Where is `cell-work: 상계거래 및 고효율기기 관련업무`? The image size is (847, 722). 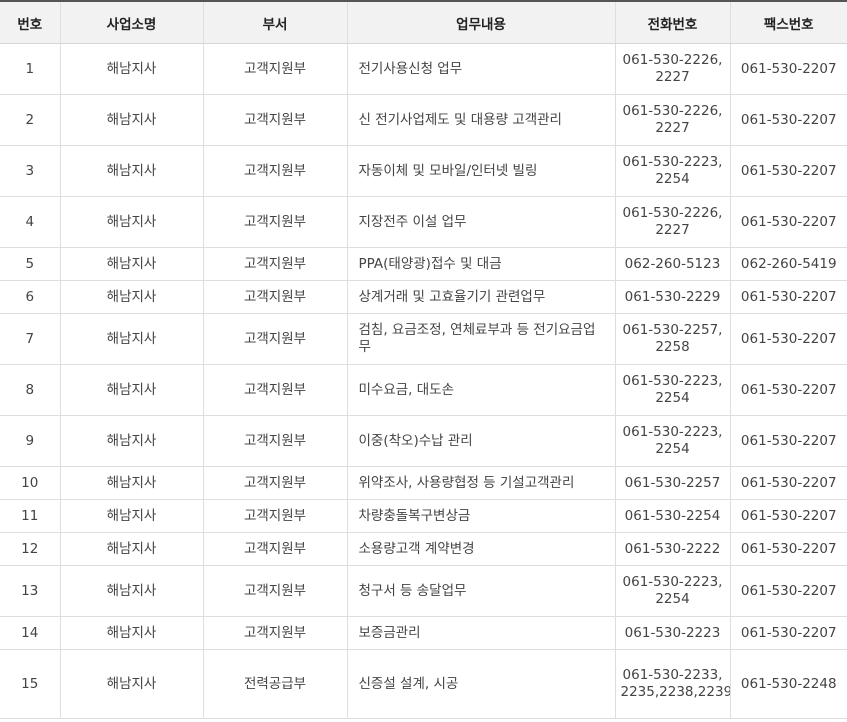
cell-work: 상계거래 및 고효율기기 관련업무 is located at coordinates (480, 297).